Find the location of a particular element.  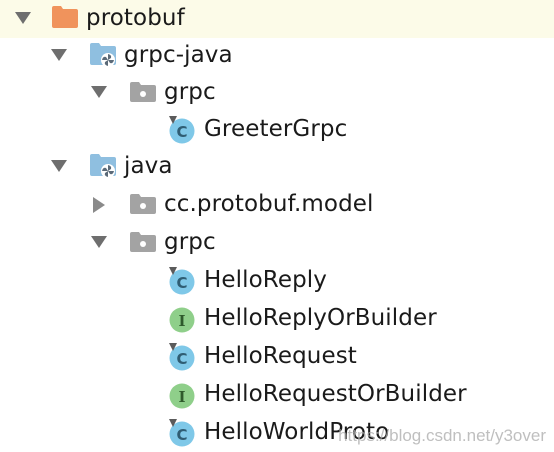

tree-item-label: GreeterGrpc is located at coordinates (276, 129).